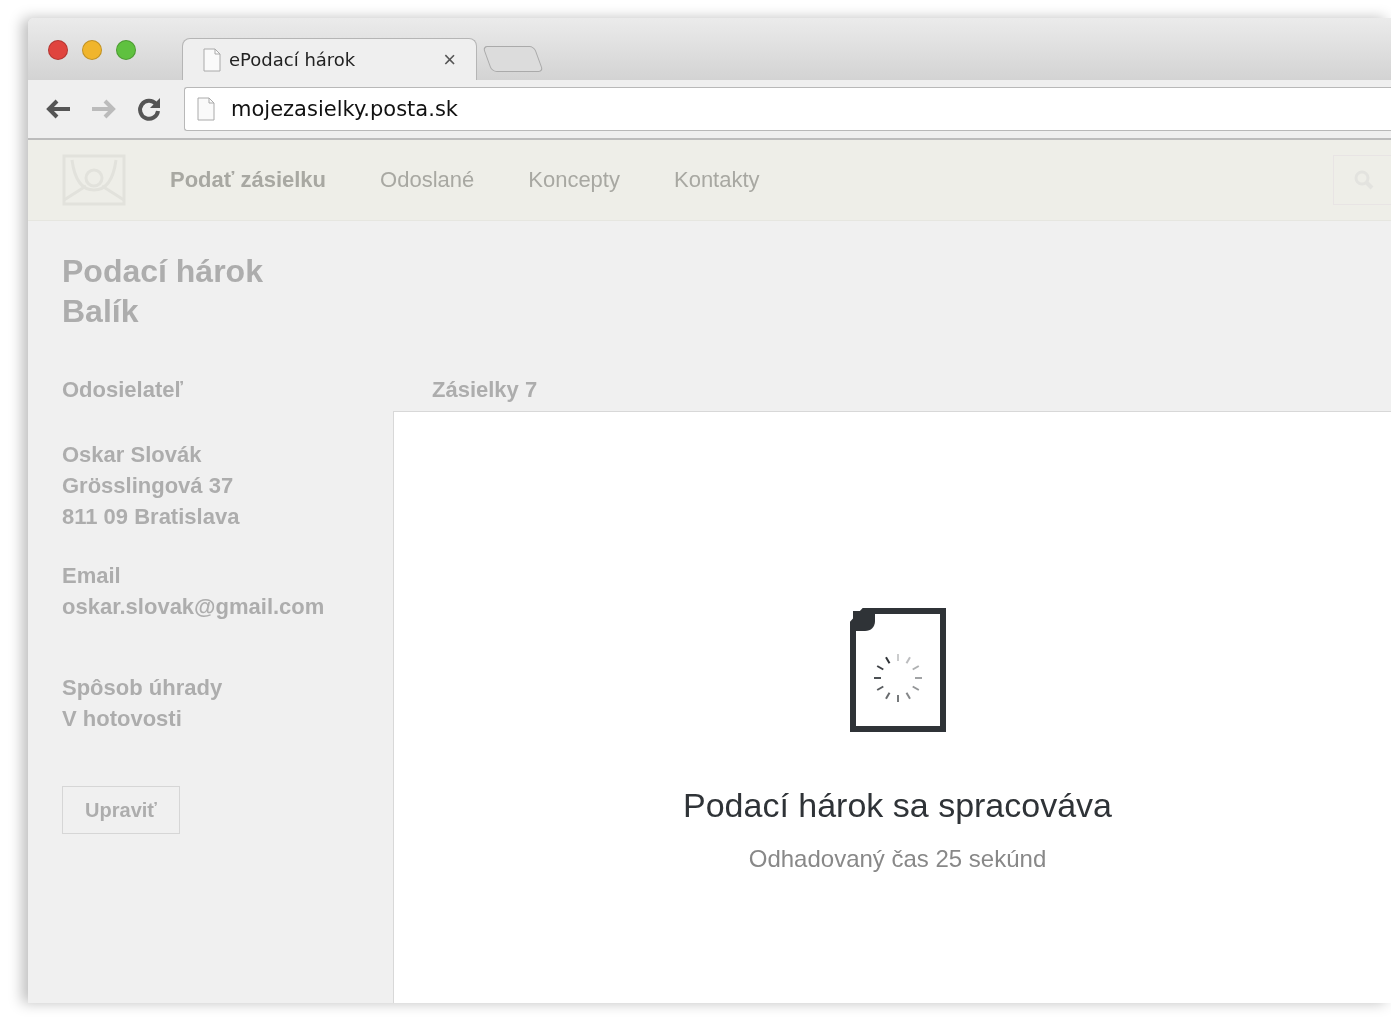  Describe the element at coordinates (122, 719) in the screenshot. I see `field-value: V hotovosti` at that location.